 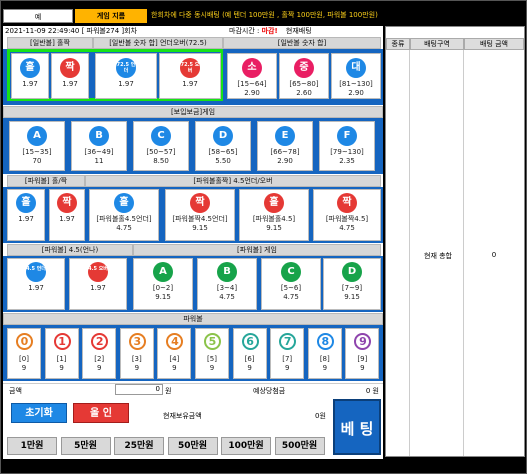 What do you see at coordinates (99, 359) in the screenshot?
I see `range-label: [2]` at bounding box center [99, 359].